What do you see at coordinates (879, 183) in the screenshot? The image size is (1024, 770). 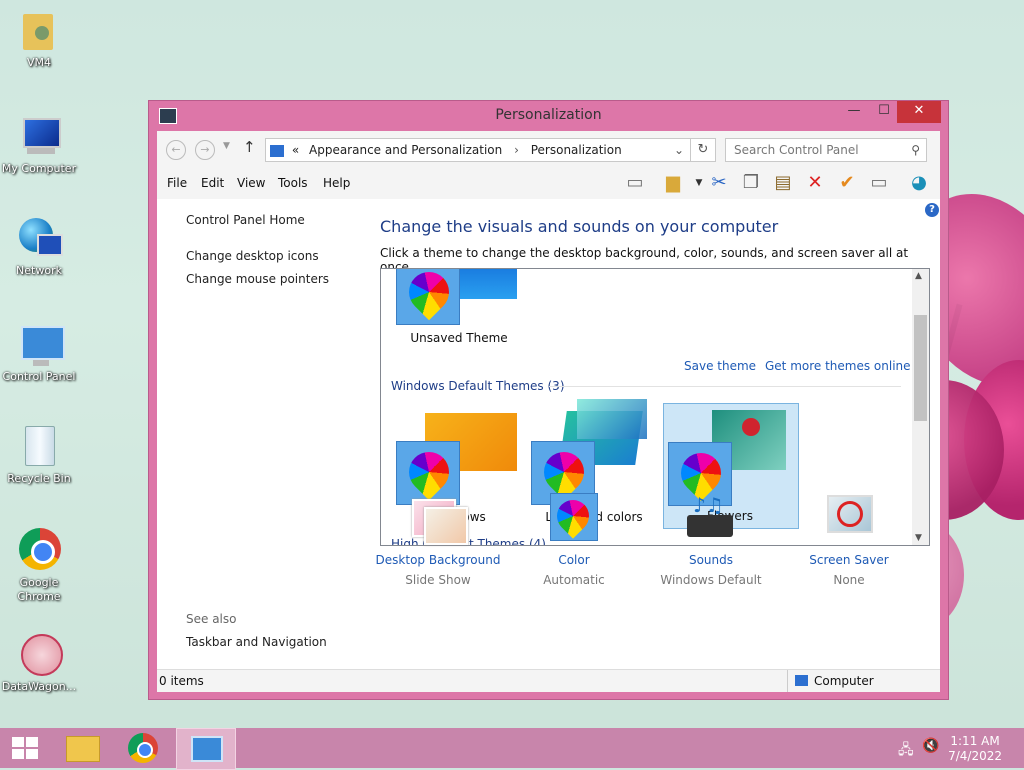 I see `properties-icon: ▭` at bounding box center [879, 183].